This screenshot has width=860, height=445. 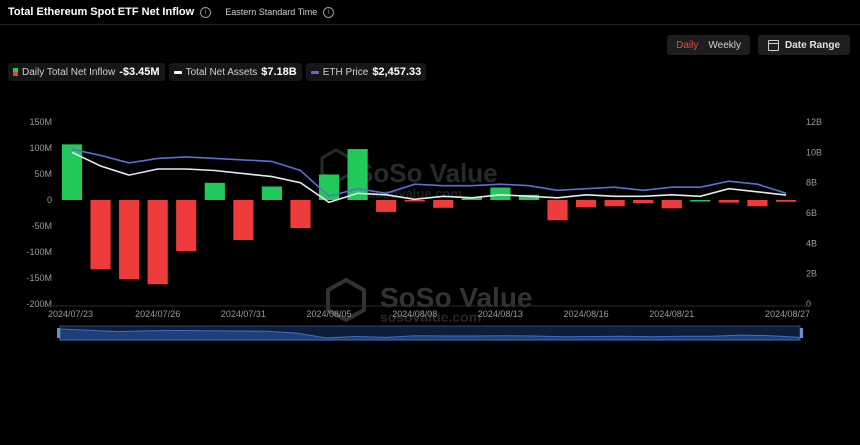 I want to click on y-axis-left: 150M 100M 50M 0 -50M -100M -150M -200M, so click(x=39, y=213).